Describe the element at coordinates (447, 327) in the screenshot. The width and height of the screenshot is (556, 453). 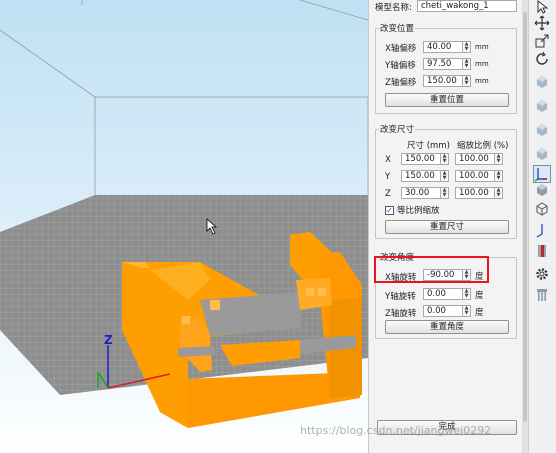
I see `reset-rotation-button: 重置角度` at that location.